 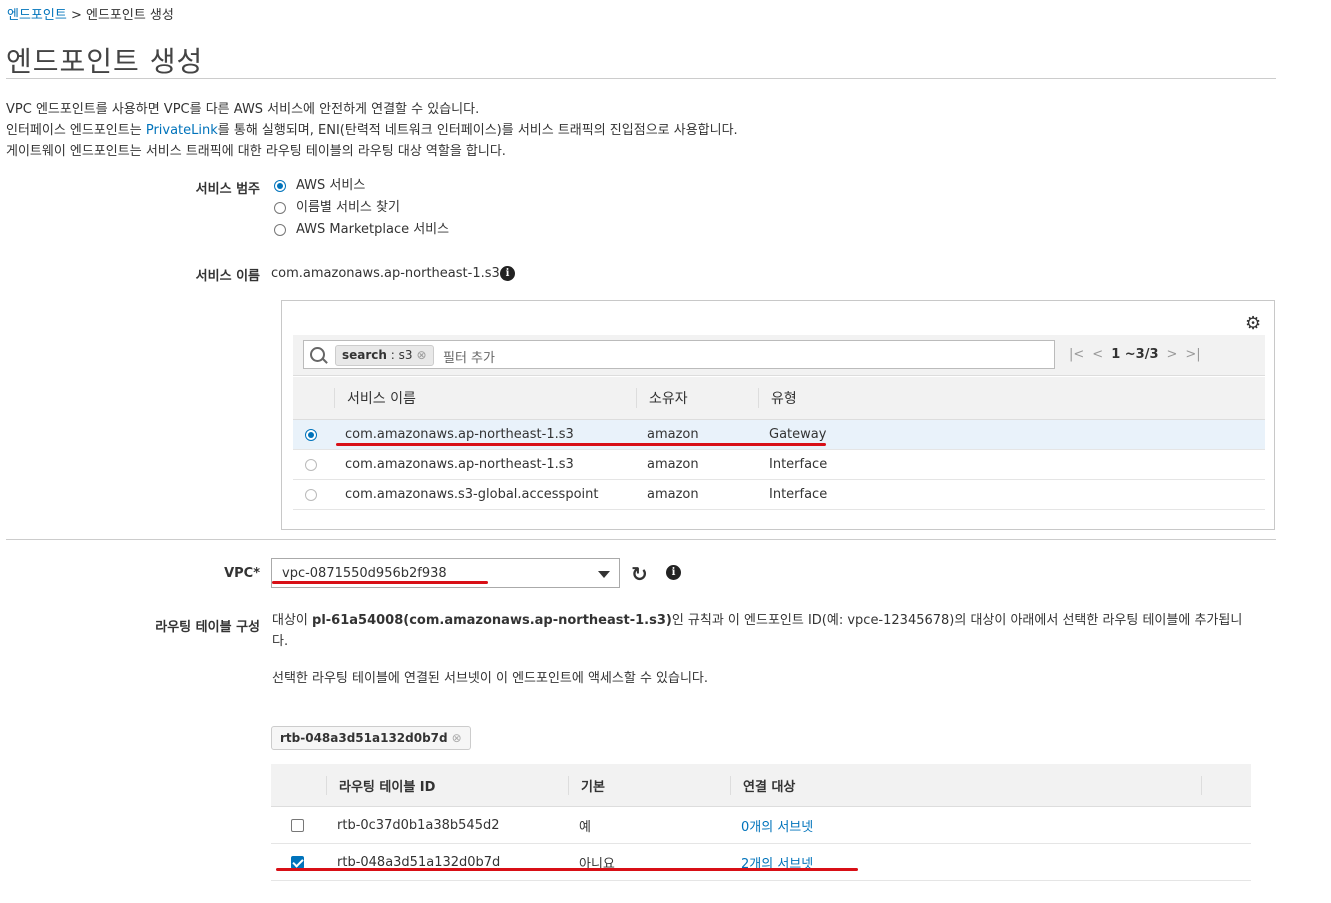 What do you see at coordinates (777, 827) in the screenshot?
I see `subnets-link: 0개의 서브넷` at bounding box center [777, 827].